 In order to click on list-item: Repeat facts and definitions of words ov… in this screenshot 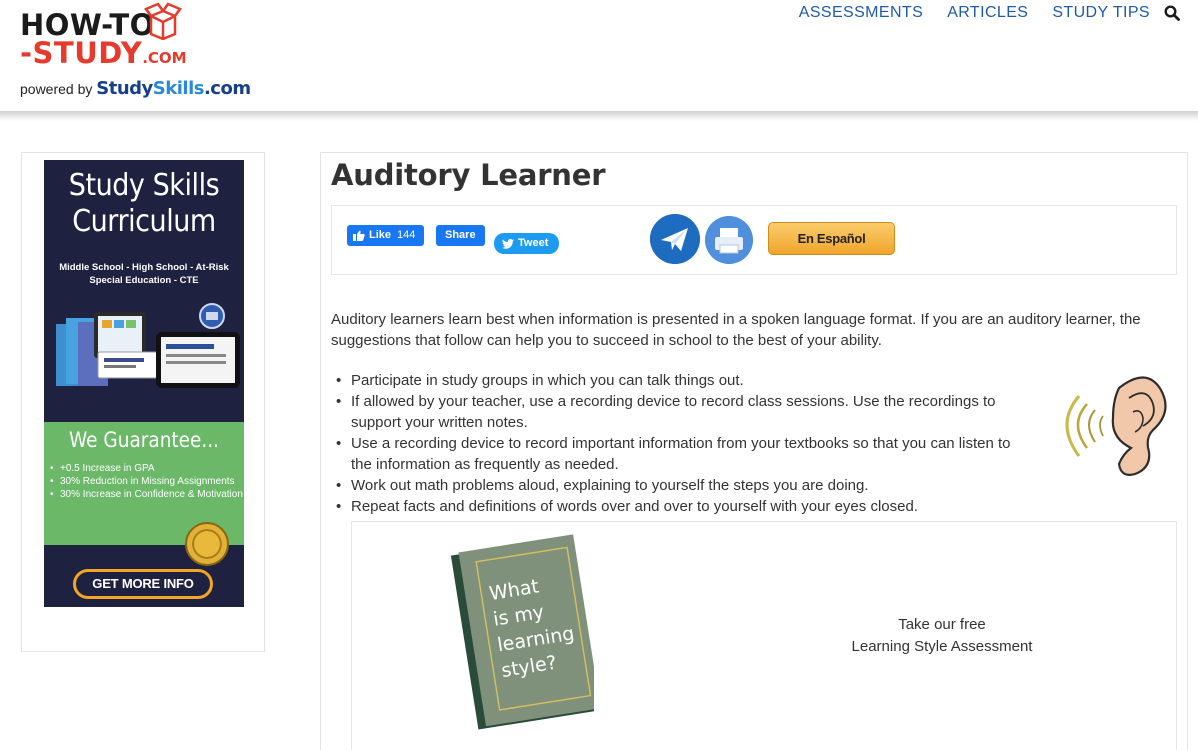, I will do `click(681, 506)`.